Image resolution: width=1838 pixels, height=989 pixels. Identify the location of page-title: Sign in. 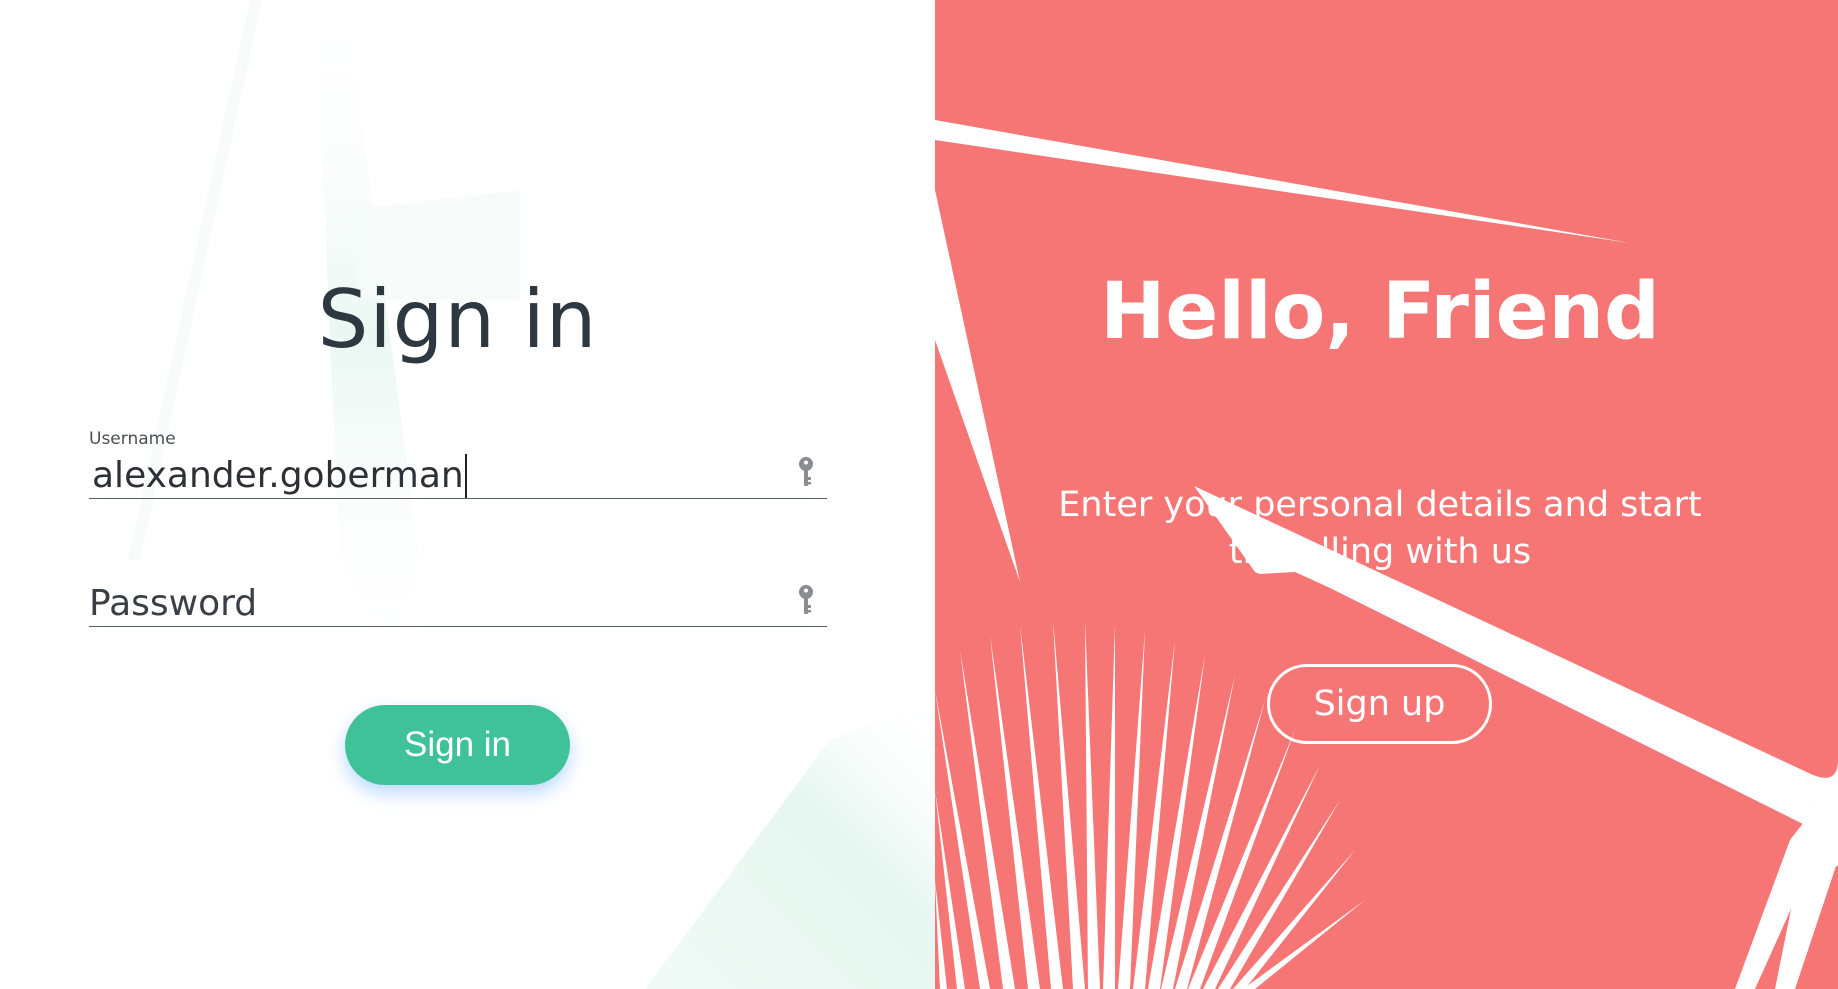
(457, 319).